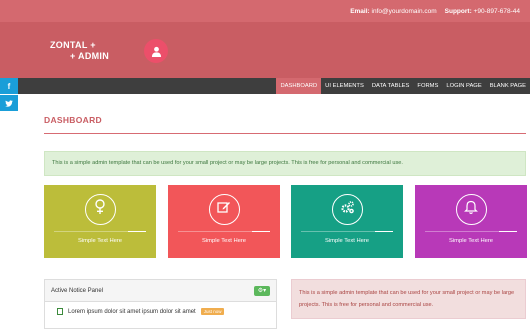 Image resolution: width=530 pixels, height=329 pixels. I want to click on panel-header: Active Notice Panel ⚙▾, so click(160, 291).